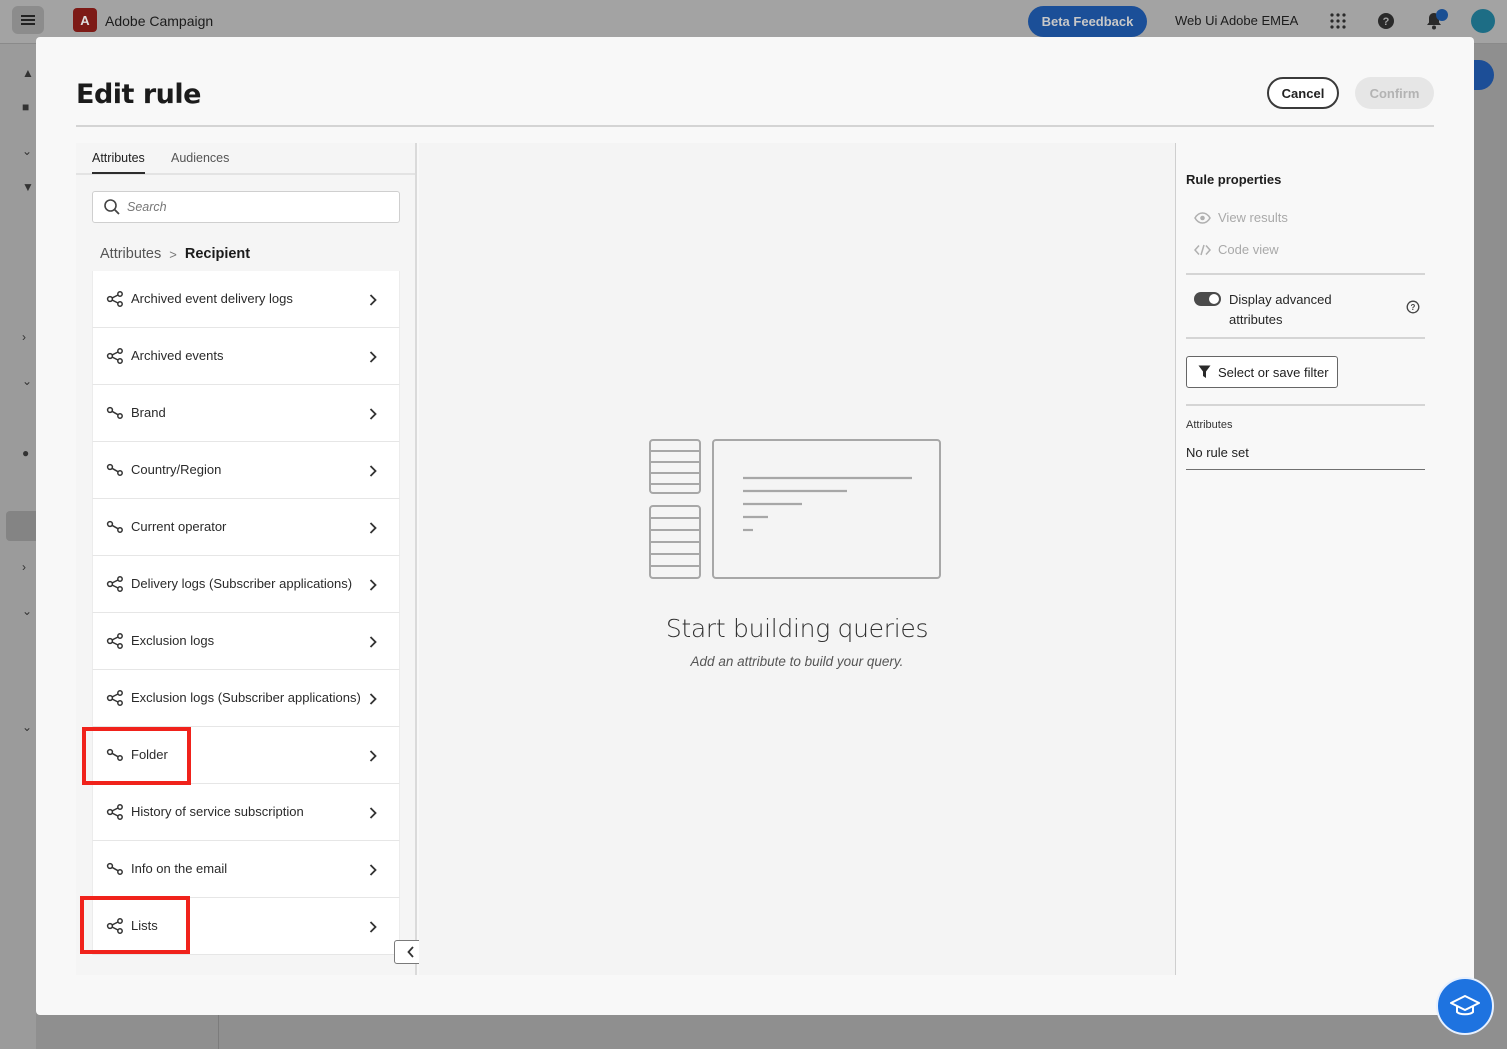 The width and height of the screenshot is (1507, 1049). Describe the element at coordinates (85, 20) in the screenshot. I see `adobe-logo-icon: A` at that location.